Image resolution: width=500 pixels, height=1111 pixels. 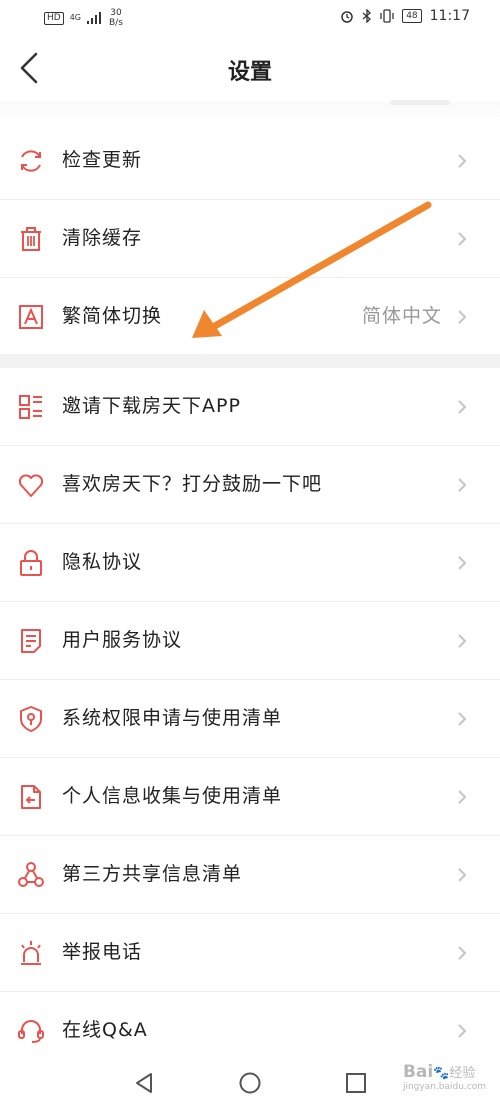 What do you see at coordinates (250, 17) in the screenshot?
I see `status-bar: HD 4G 30 B/s 48 11:17` at bounding box center [250, 17].